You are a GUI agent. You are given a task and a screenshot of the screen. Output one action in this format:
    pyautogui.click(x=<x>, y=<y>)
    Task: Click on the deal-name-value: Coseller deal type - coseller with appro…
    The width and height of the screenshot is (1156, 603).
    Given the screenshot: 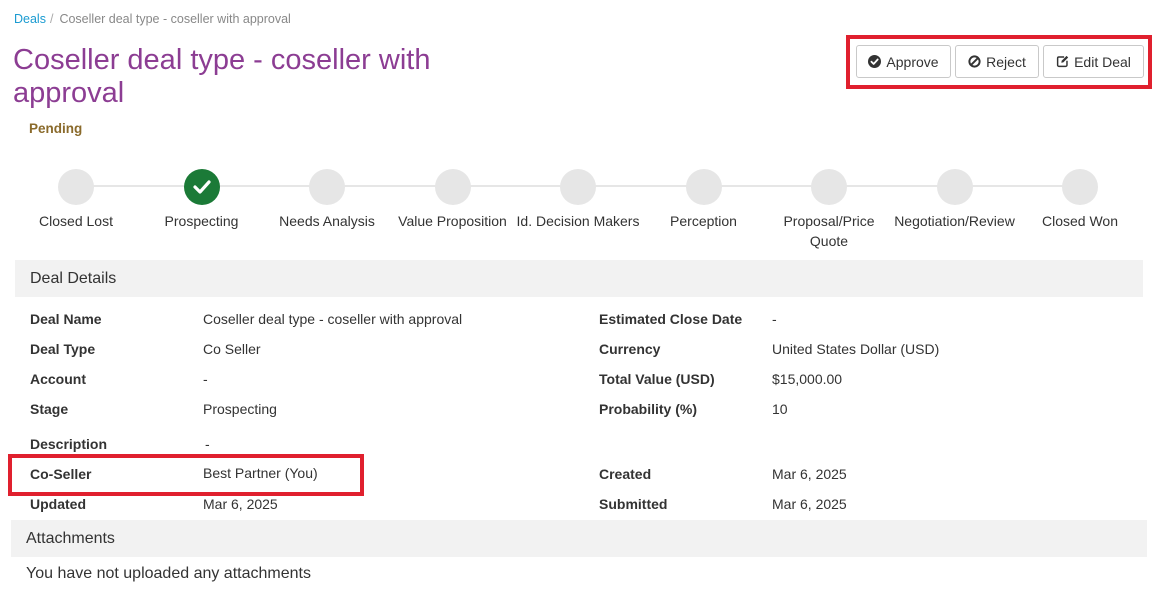 What is the action you would take?
    pyautogui.click(x=333, y=319)
    